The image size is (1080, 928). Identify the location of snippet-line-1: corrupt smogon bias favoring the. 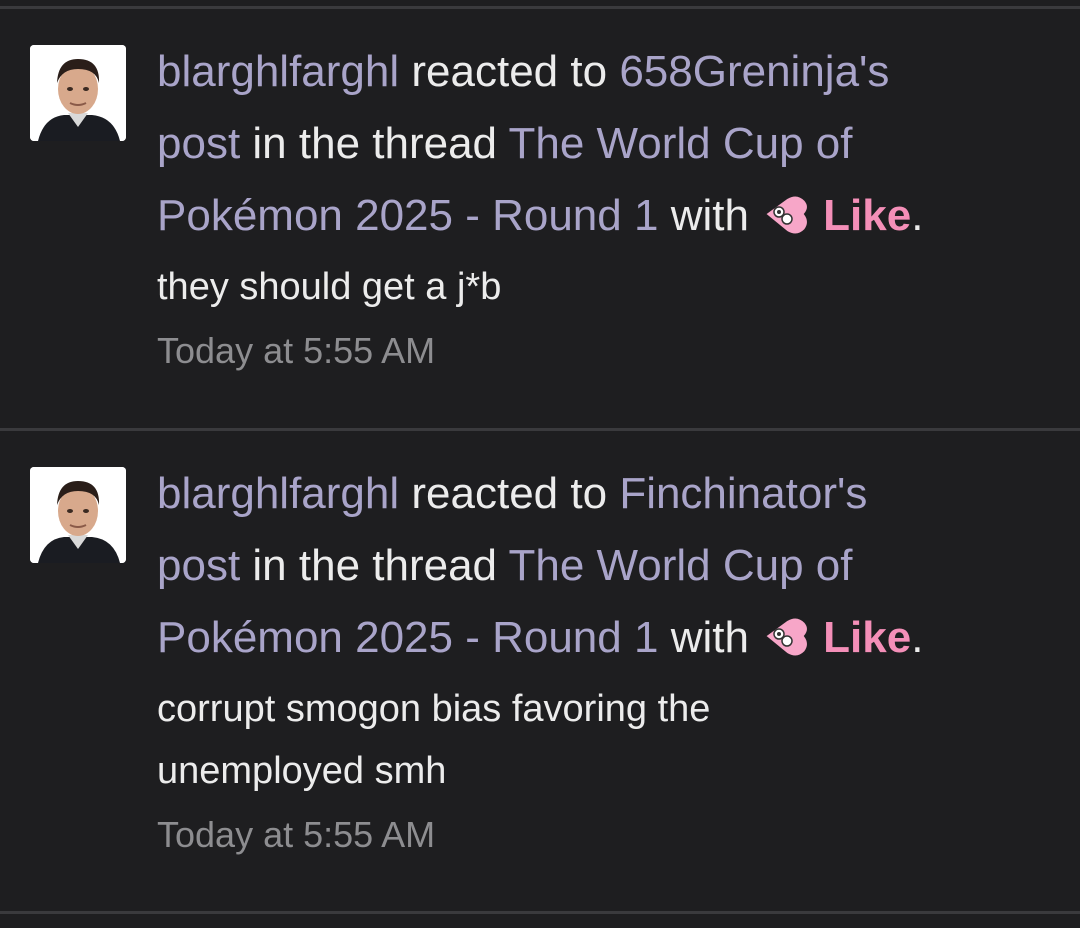
(434, 709).